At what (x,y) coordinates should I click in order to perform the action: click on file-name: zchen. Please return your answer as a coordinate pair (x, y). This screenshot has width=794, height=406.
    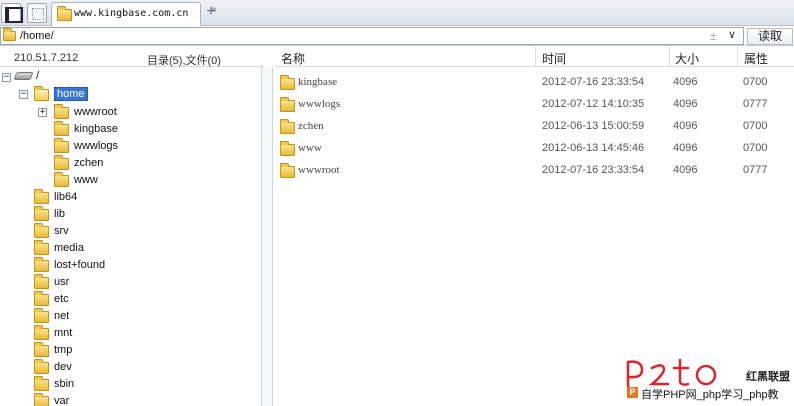
    Looking at the image, I should click on (311, 126).